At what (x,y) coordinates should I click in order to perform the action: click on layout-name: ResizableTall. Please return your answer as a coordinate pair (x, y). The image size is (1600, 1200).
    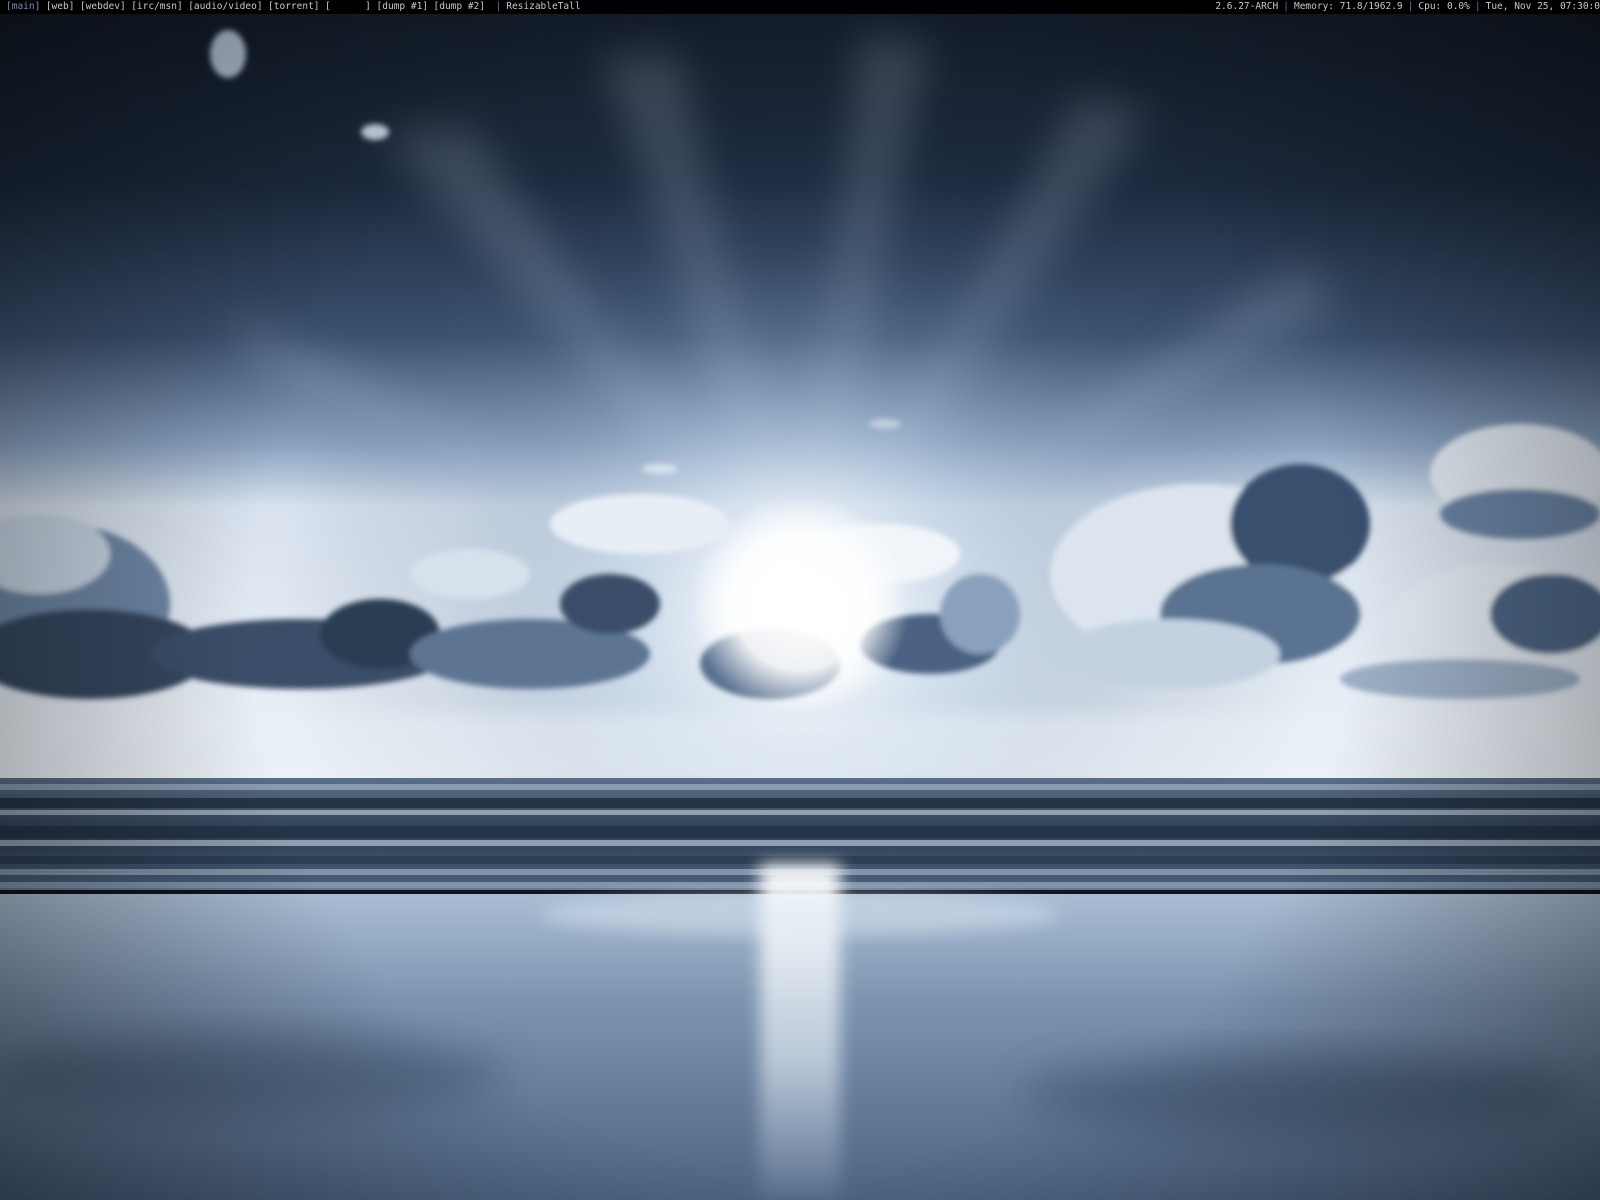
    Looking at the image, I should click on (543, 6).